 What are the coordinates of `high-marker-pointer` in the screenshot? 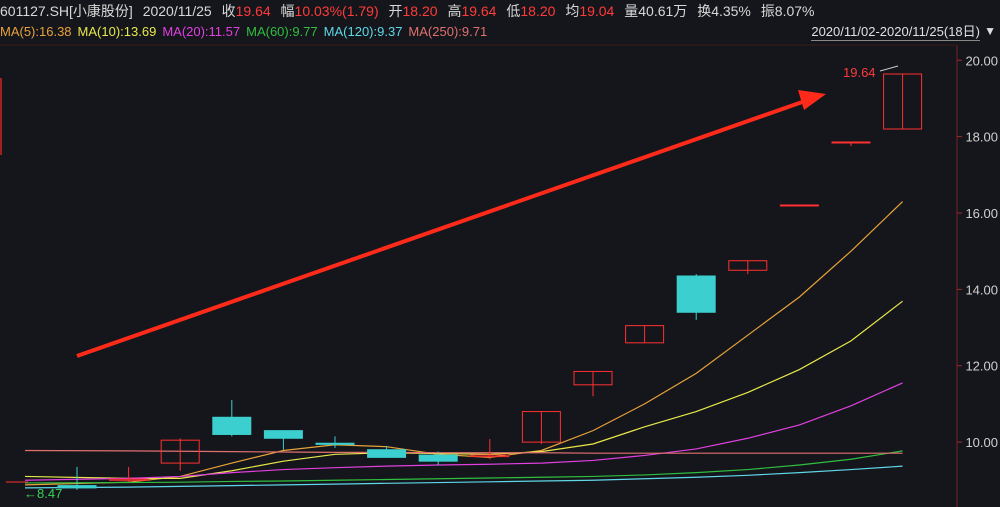 It's located at (889, 68).